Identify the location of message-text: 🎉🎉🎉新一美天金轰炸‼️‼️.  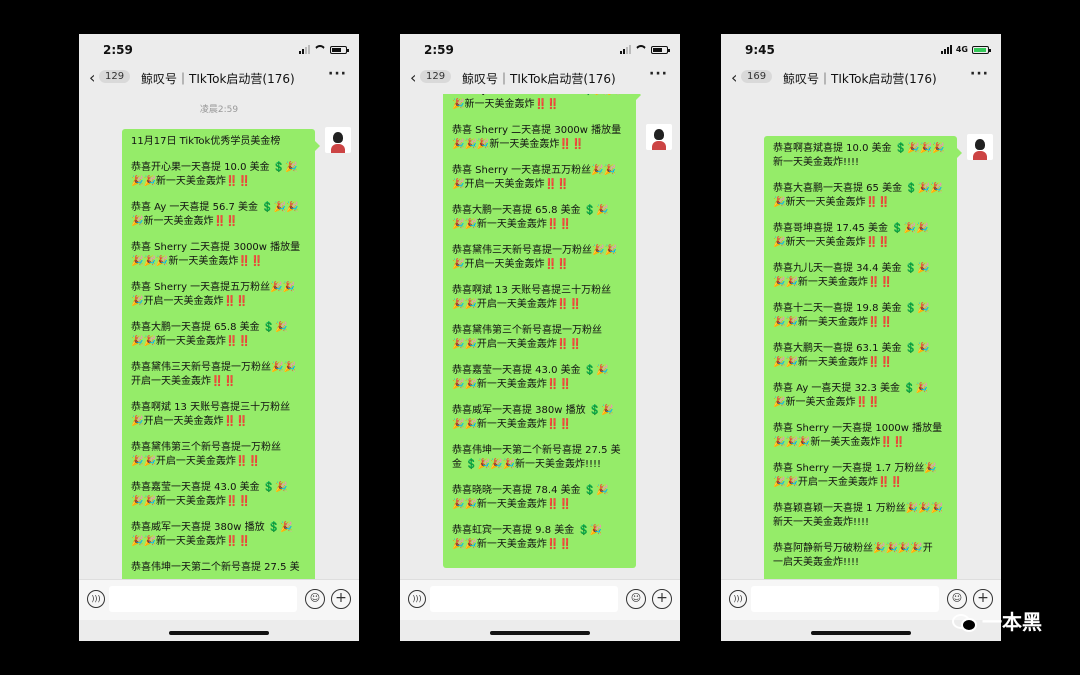
(839, 442).